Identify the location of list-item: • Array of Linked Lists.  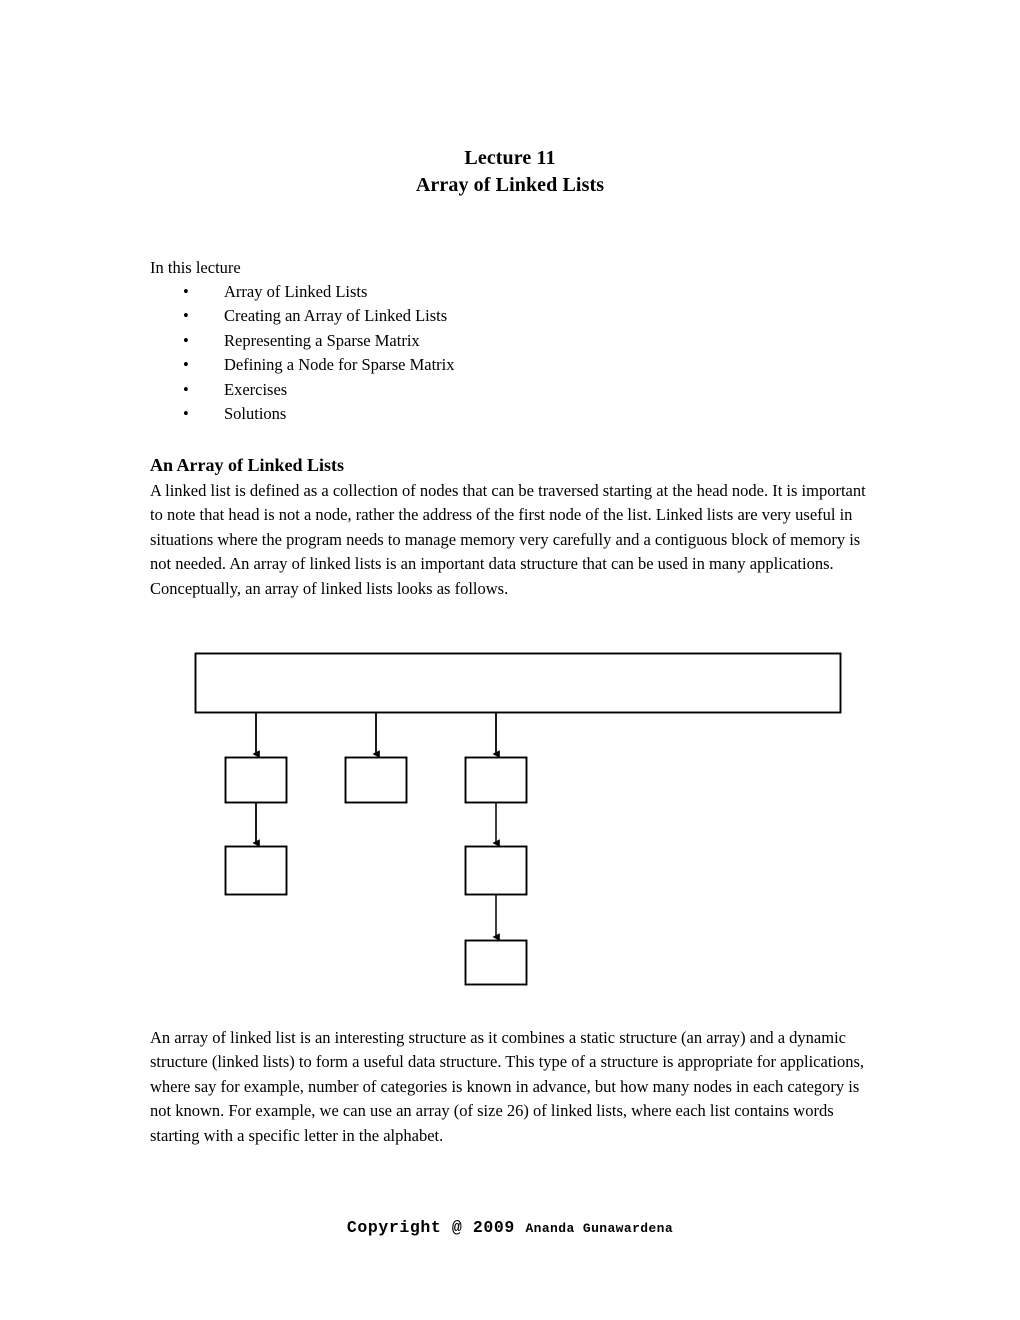
(500, 292).